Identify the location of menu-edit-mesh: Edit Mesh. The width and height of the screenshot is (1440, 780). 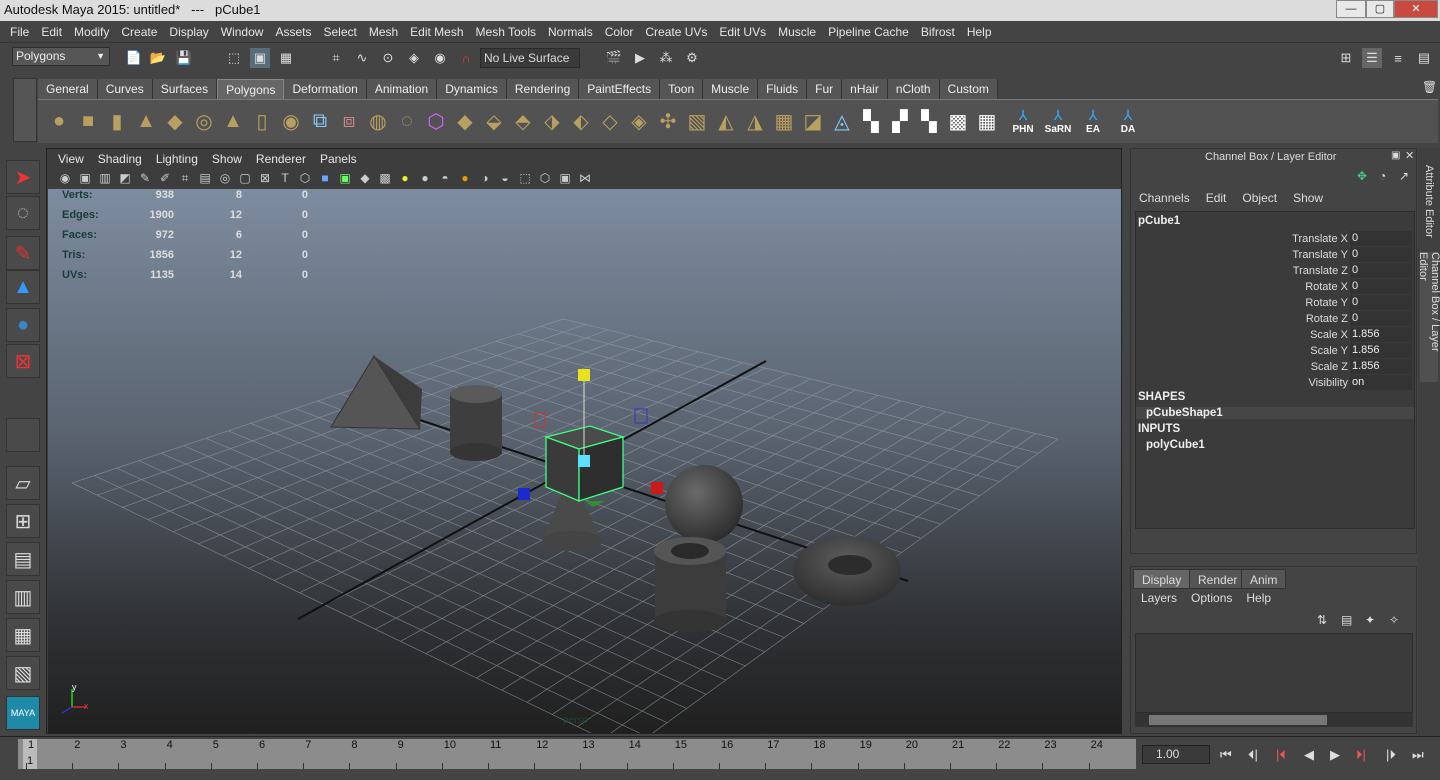
(436, 32).